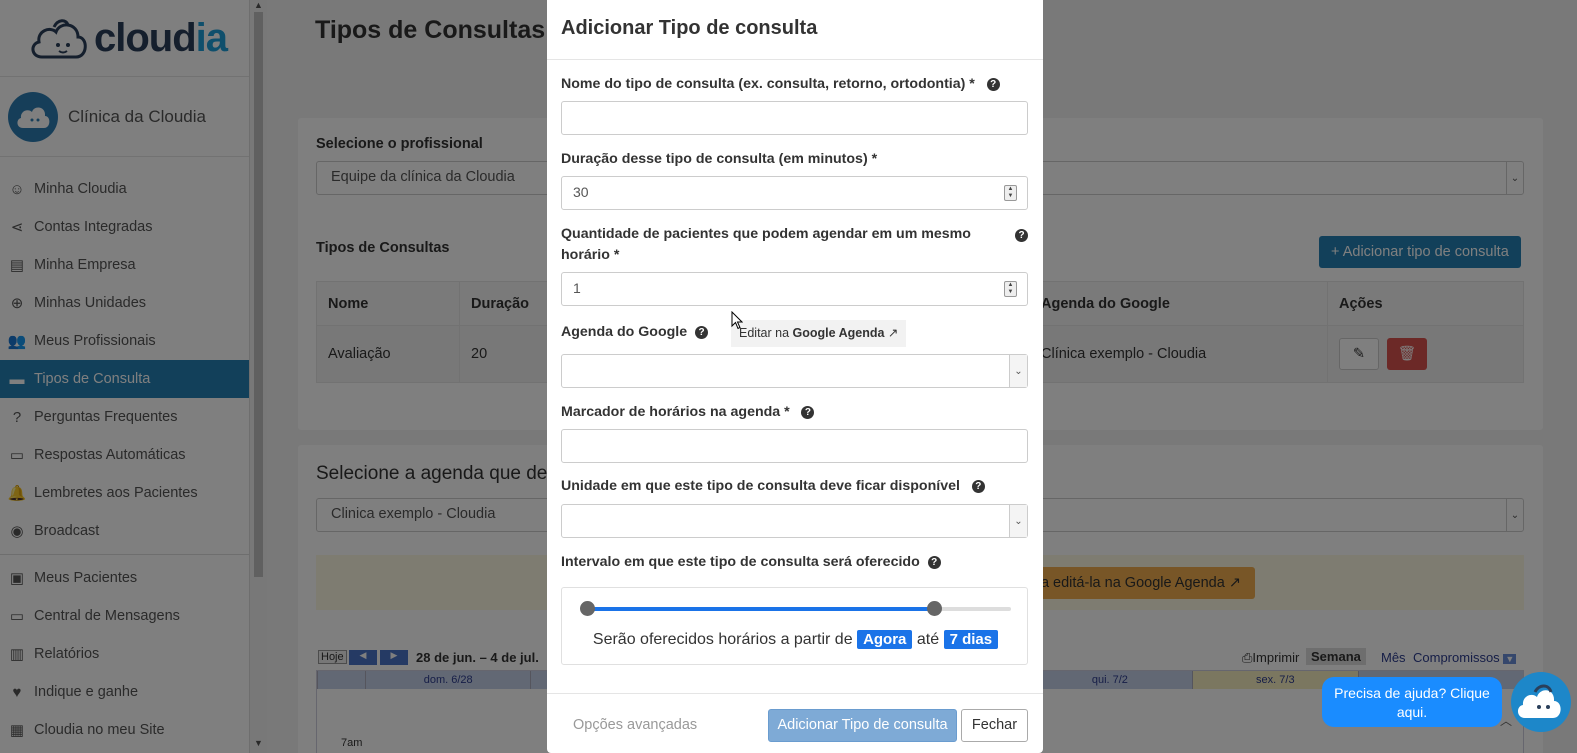  Describe the element at coordinates (635, 725) in the screenshot. I see `advanced-options-button: Opções avançadas` at that location.